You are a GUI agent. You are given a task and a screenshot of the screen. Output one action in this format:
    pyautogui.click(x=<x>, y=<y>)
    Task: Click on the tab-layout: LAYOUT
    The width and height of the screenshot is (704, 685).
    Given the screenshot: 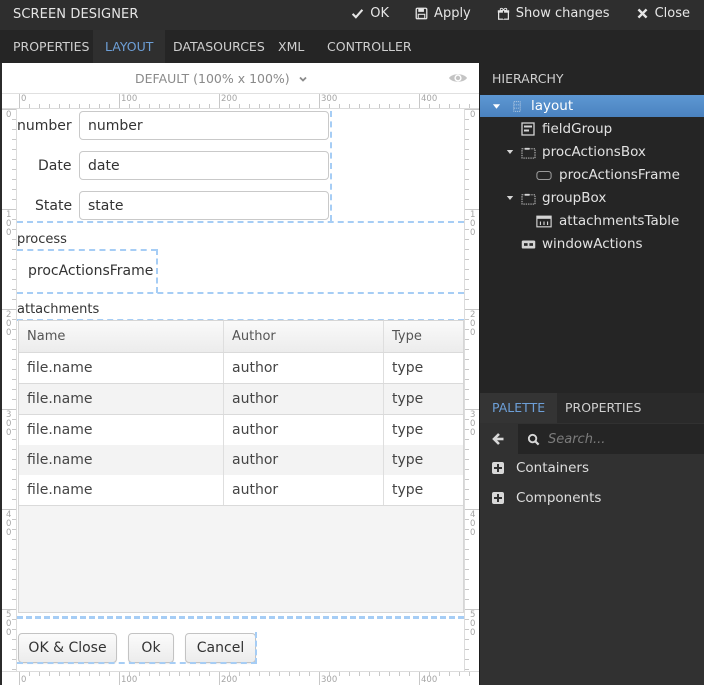 What is the action you would take?
    pyautogui.click(x=129, y=46)
    